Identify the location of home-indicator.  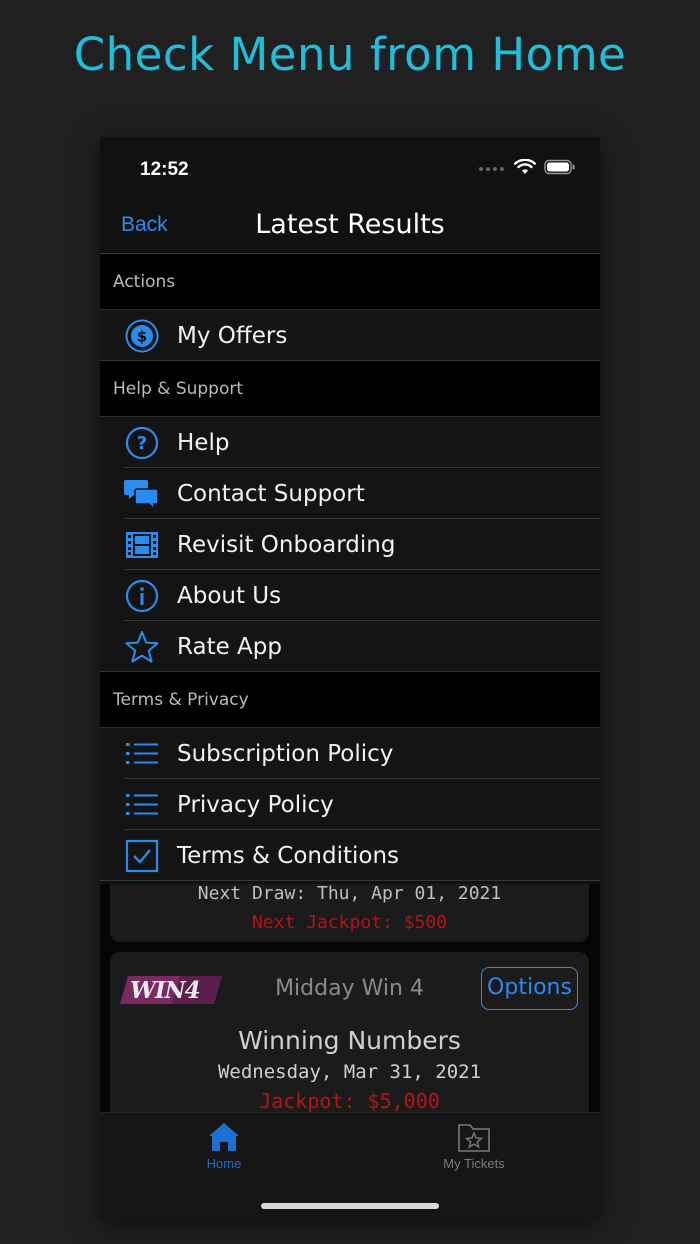
(350, 1206).